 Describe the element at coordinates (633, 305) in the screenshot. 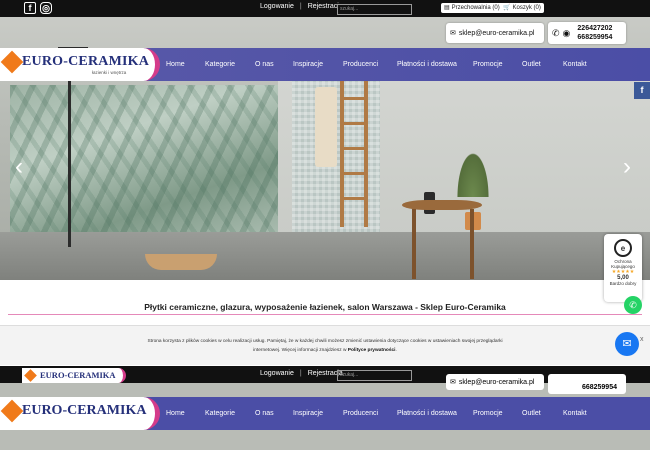

I see `whatsapp-chat-icon: ✆` at that location.